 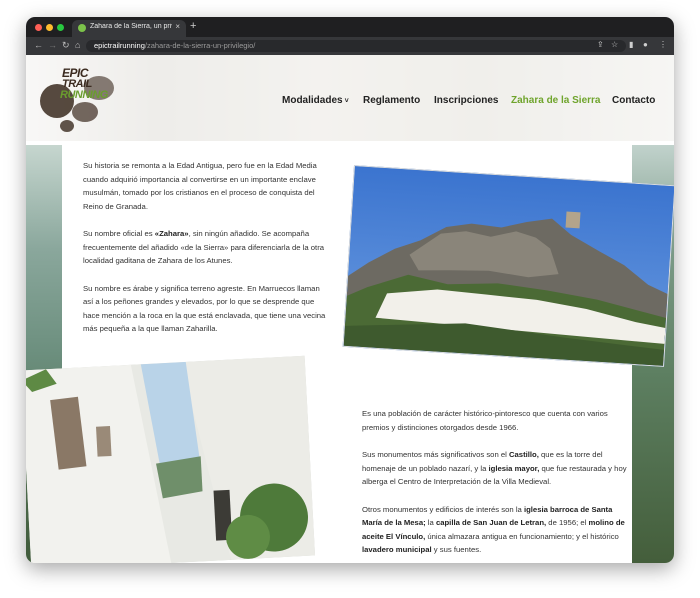 I want to click on back-icon: ←, so click(x=38, y=45).